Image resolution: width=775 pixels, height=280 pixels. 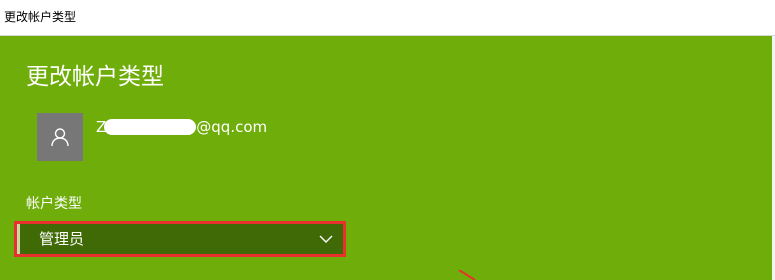 I want to click on account-type-value: 管理员, so click(x=62, y=239).